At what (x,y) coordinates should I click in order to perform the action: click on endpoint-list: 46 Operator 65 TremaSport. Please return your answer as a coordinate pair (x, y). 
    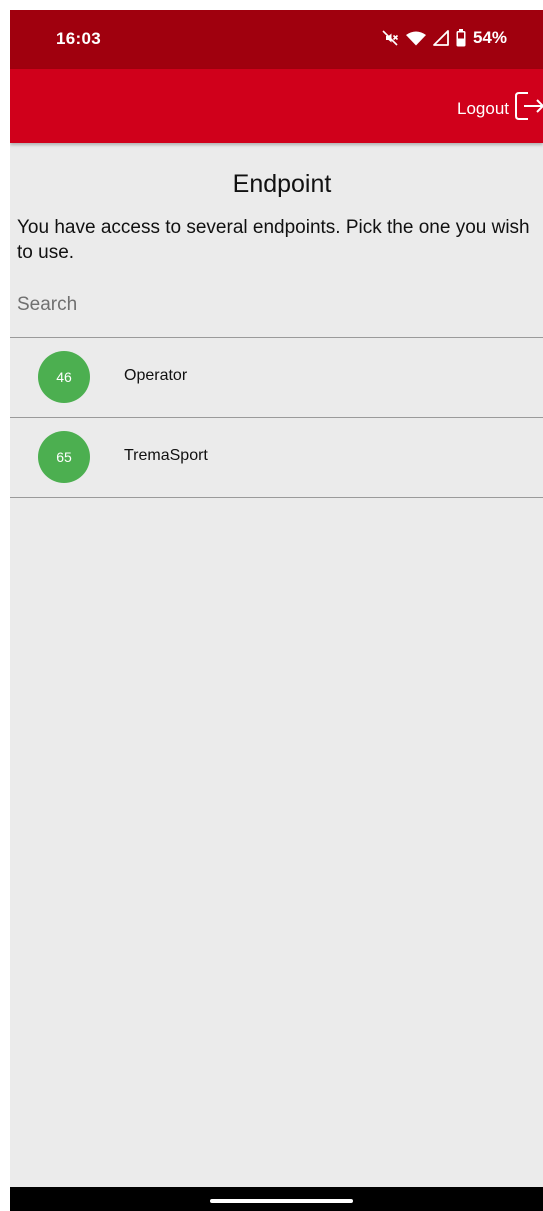
    Looking at the image, I should click on (276, 418).